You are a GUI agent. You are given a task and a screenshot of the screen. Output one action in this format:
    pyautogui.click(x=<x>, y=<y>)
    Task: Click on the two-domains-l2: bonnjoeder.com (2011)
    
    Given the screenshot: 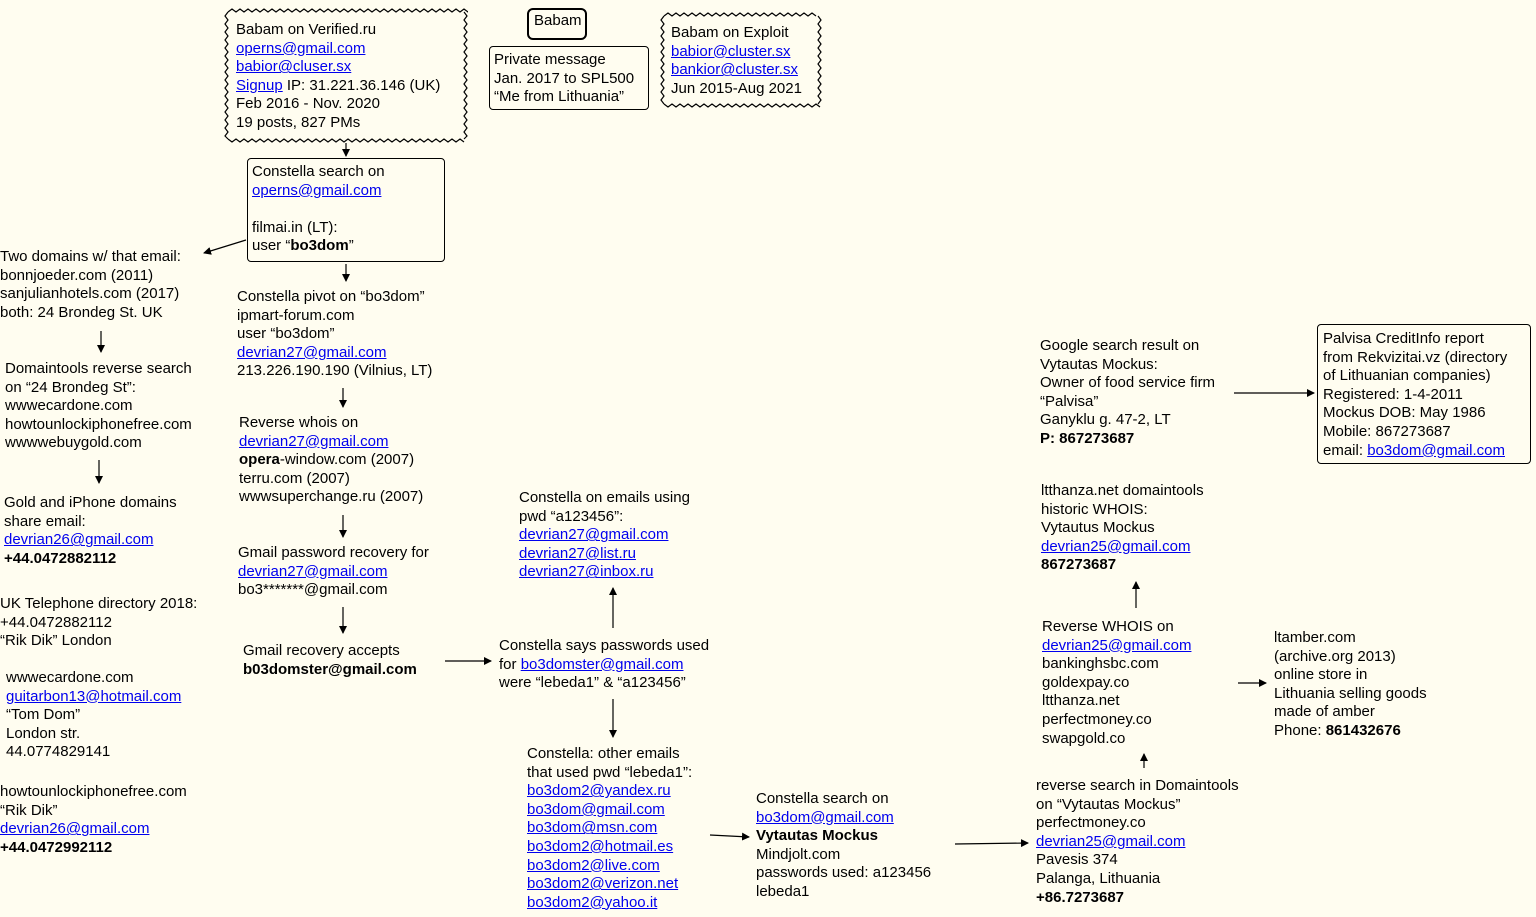 What is the action you would take?
    pyautogui.click(x=77, y=275)
    